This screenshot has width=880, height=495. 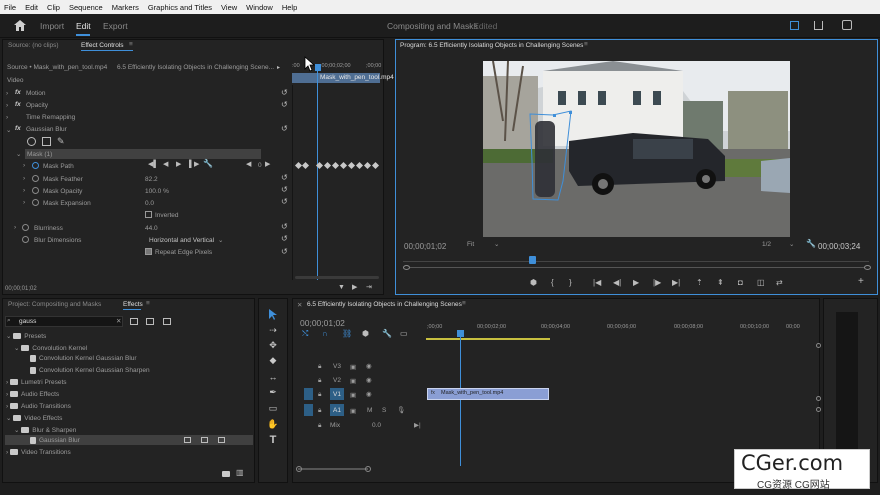 I want to click on reset-gaussian-icon: ↺, so click(x=284, y=129).